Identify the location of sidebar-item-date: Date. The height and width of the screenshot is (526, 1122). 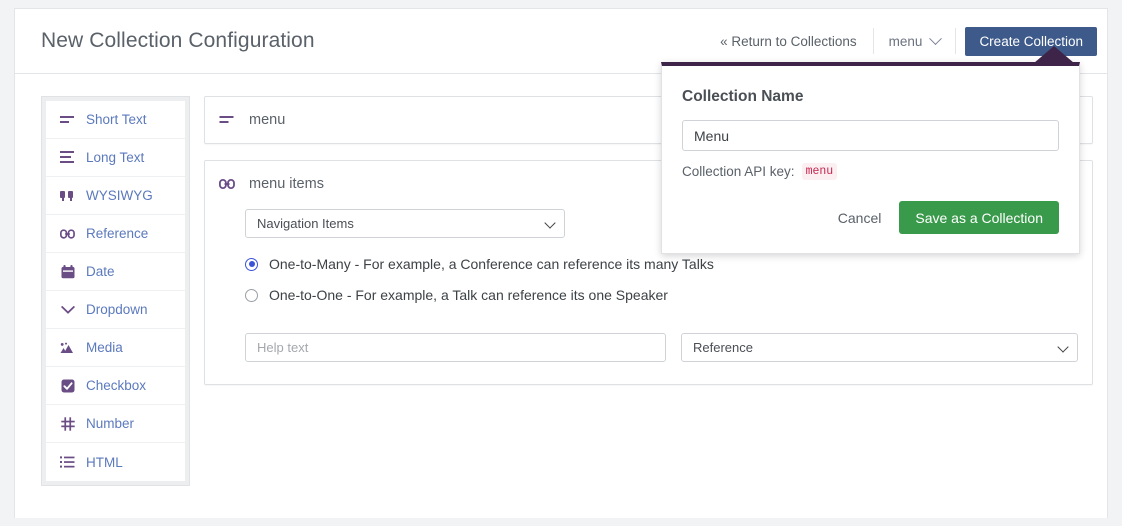
(115, 272).